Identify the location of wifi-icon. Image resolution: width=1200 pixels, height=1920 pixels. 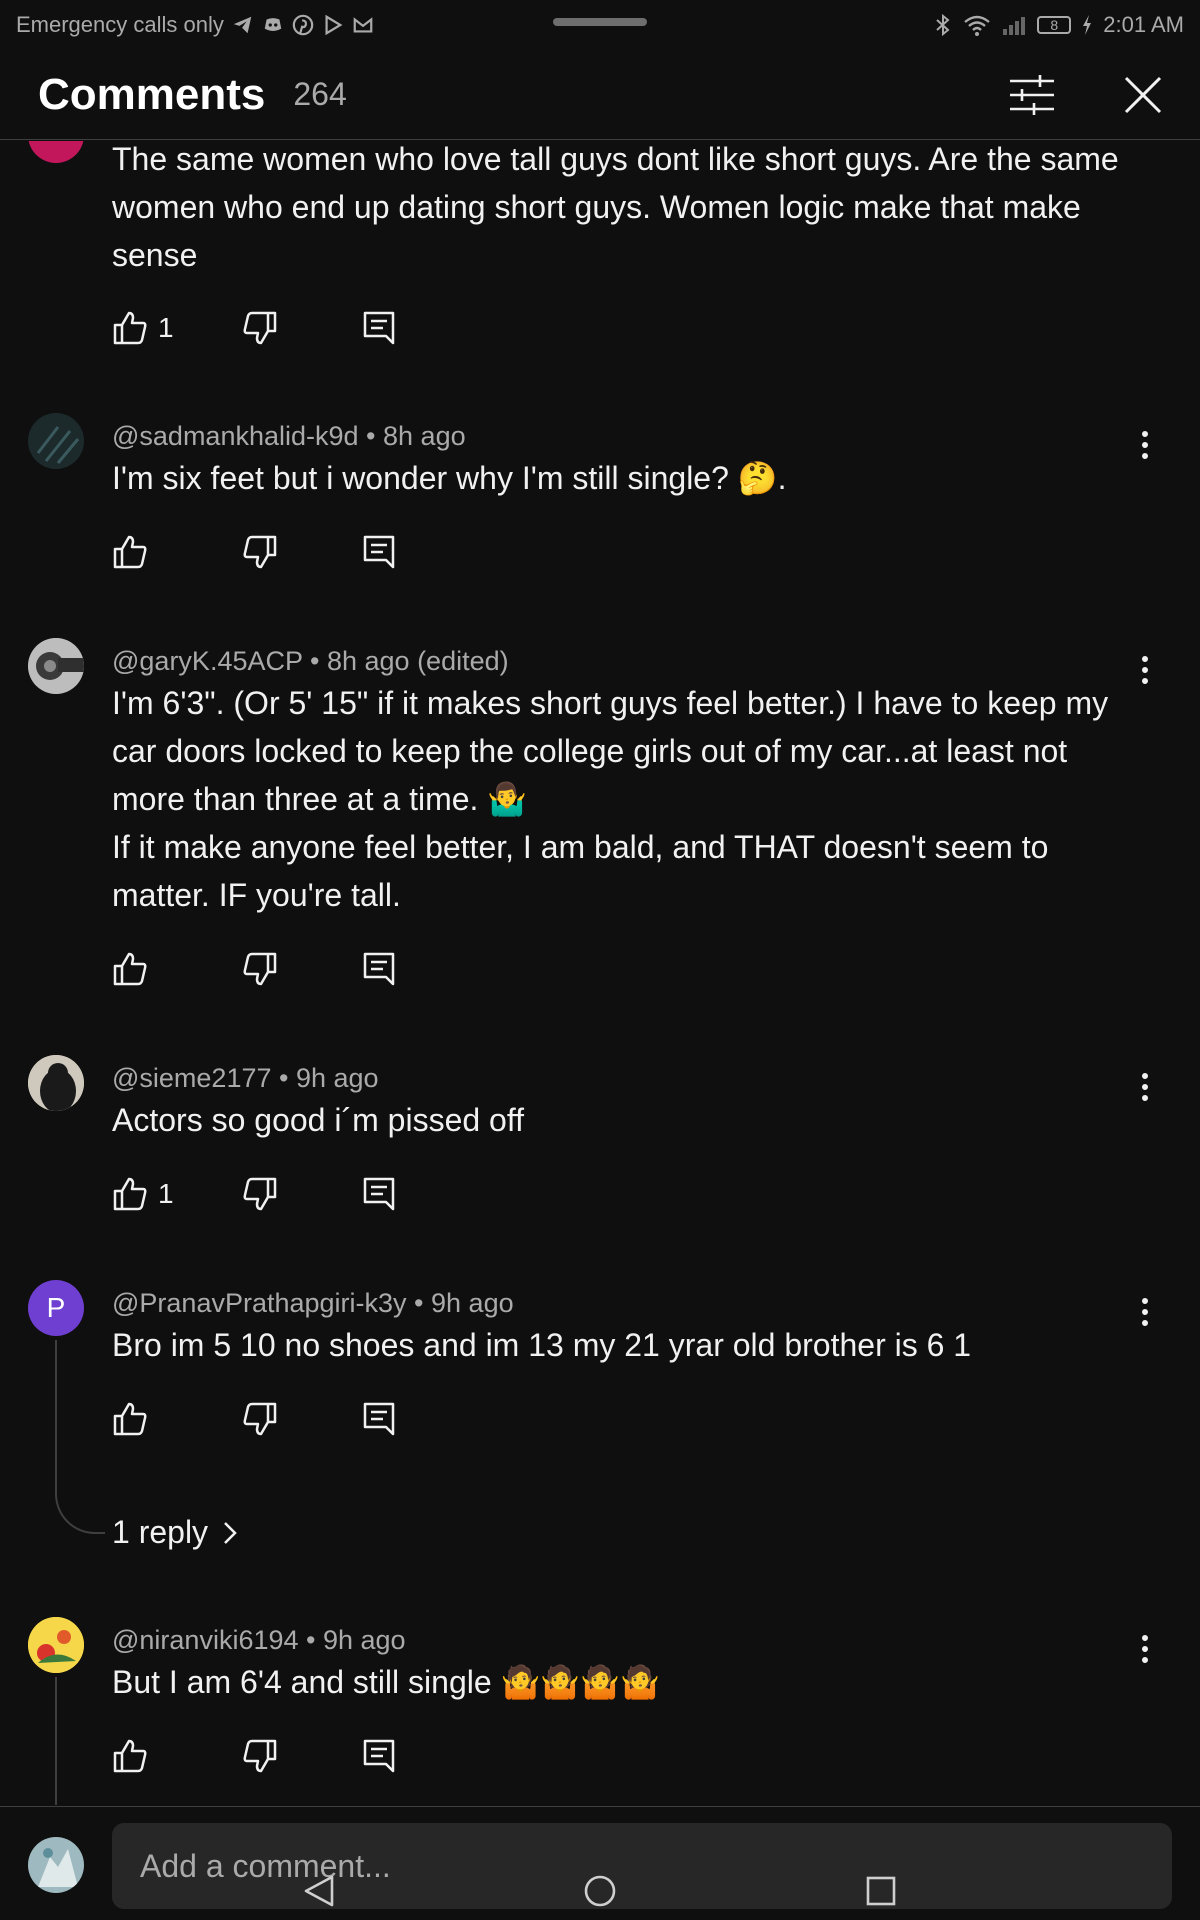
(977, 25).